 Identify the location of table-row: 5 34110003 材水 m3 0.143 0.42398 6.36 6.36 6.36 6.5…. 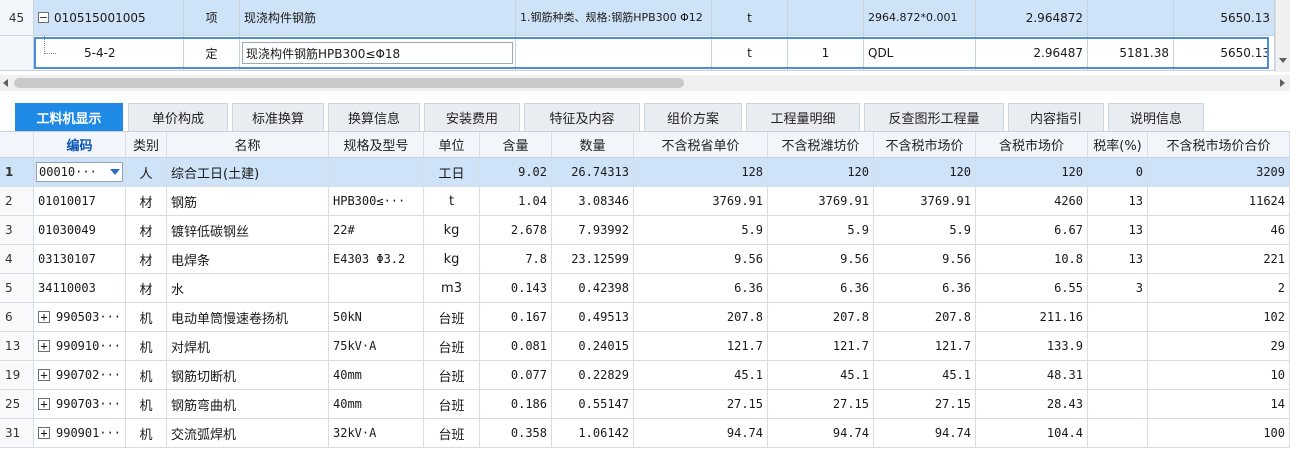
(645, 288).